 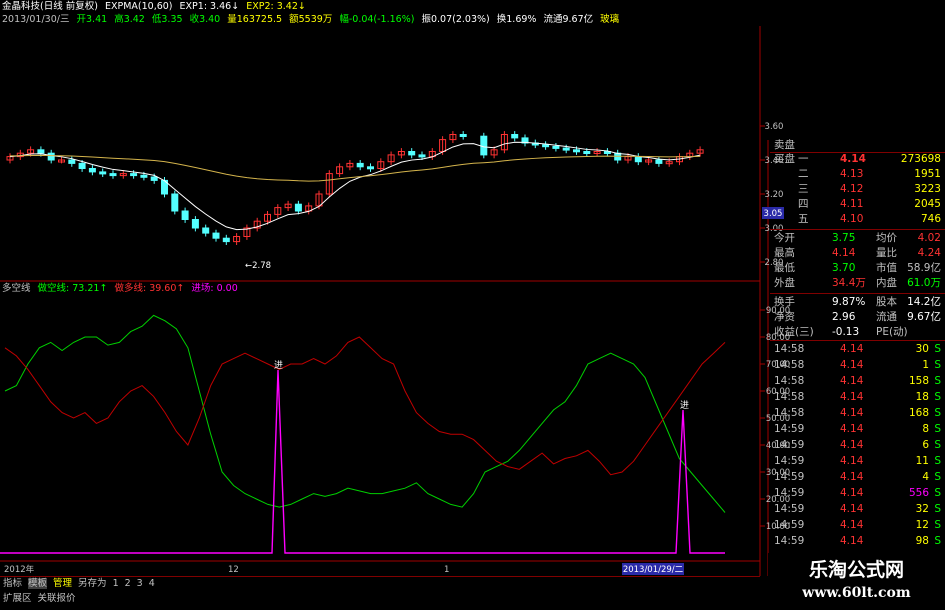 I want to click on stat-key: 流通, so click(x=886, y=317).